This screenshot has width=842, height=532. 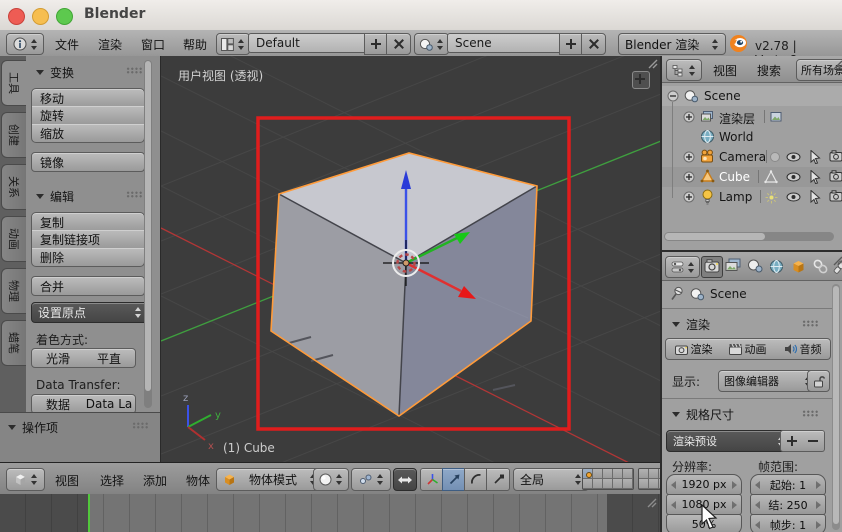 What do you see at coordinates (454, 479) in the screenshot?
I see `translate-manipulator-toggle` at bounding box center [454, 479].